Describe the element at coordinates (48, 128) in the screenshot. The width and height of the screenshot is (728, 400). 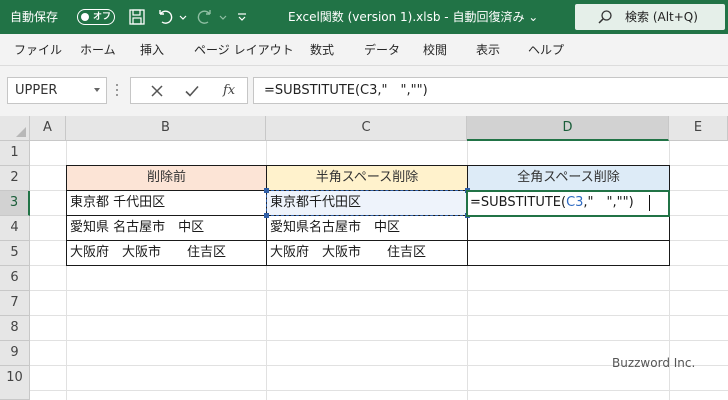
I see `column-header-a: A` at that location.